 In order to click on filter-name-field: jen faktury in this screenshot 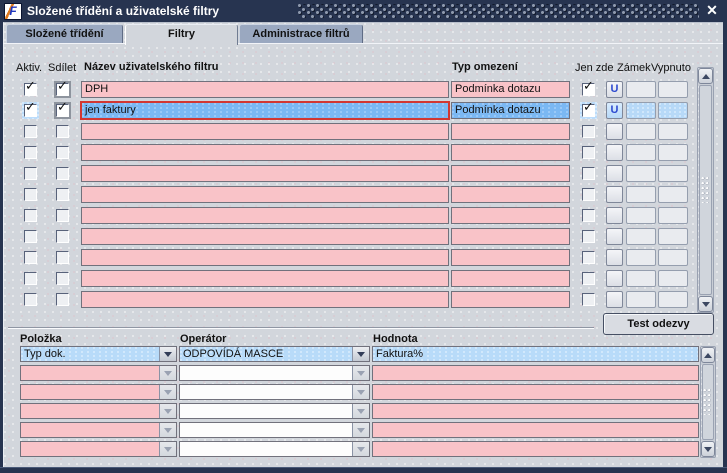, I will do `click(265, 110)`.